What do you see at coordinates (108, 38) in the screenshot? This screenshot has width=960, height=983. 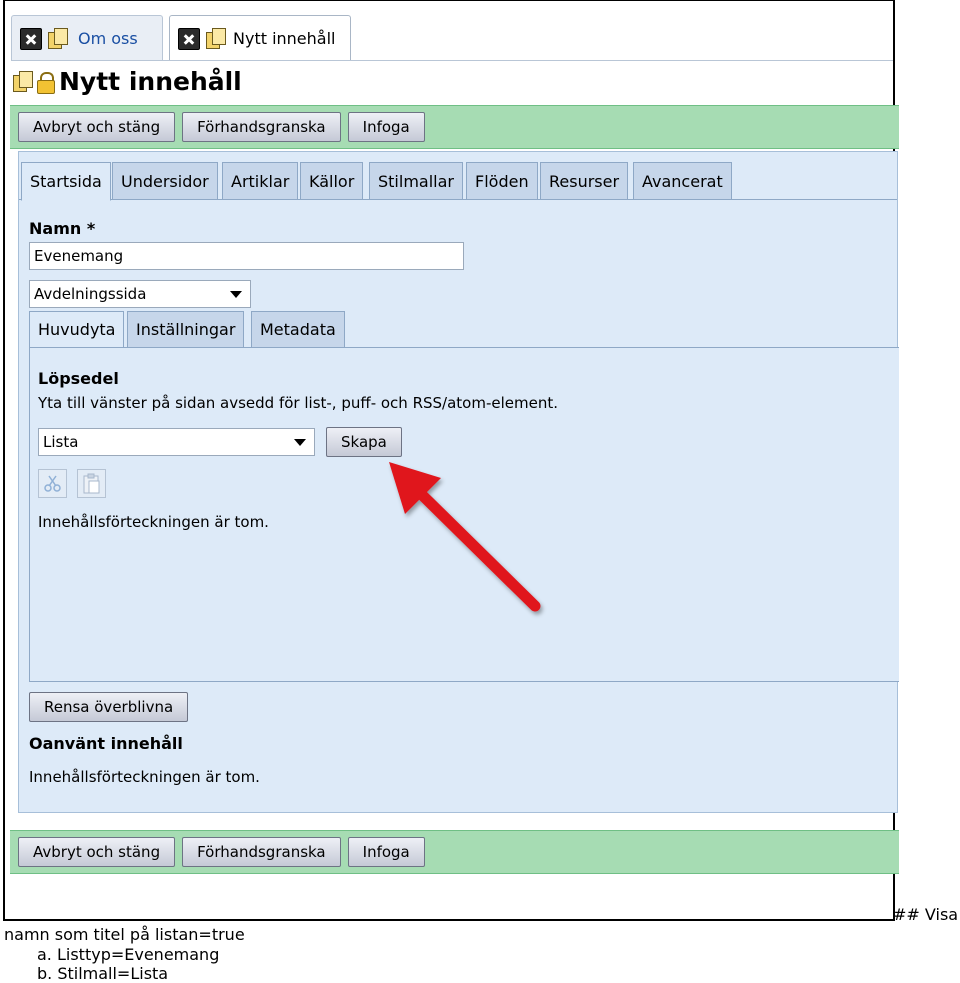 I see `doc-tab-label: Om oss` at bounding box center [108, 38].